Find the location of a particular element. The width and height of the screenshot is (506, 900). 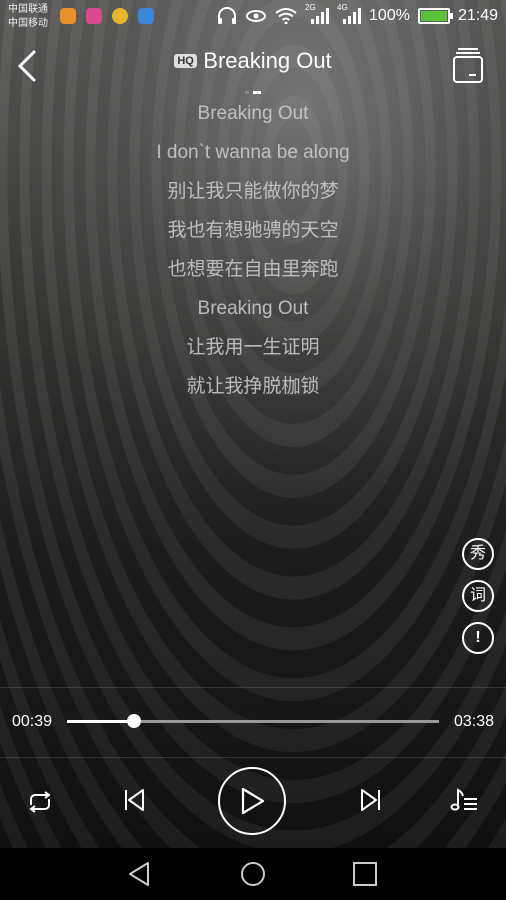

wifi-icon is located at coordinates (286, 16).